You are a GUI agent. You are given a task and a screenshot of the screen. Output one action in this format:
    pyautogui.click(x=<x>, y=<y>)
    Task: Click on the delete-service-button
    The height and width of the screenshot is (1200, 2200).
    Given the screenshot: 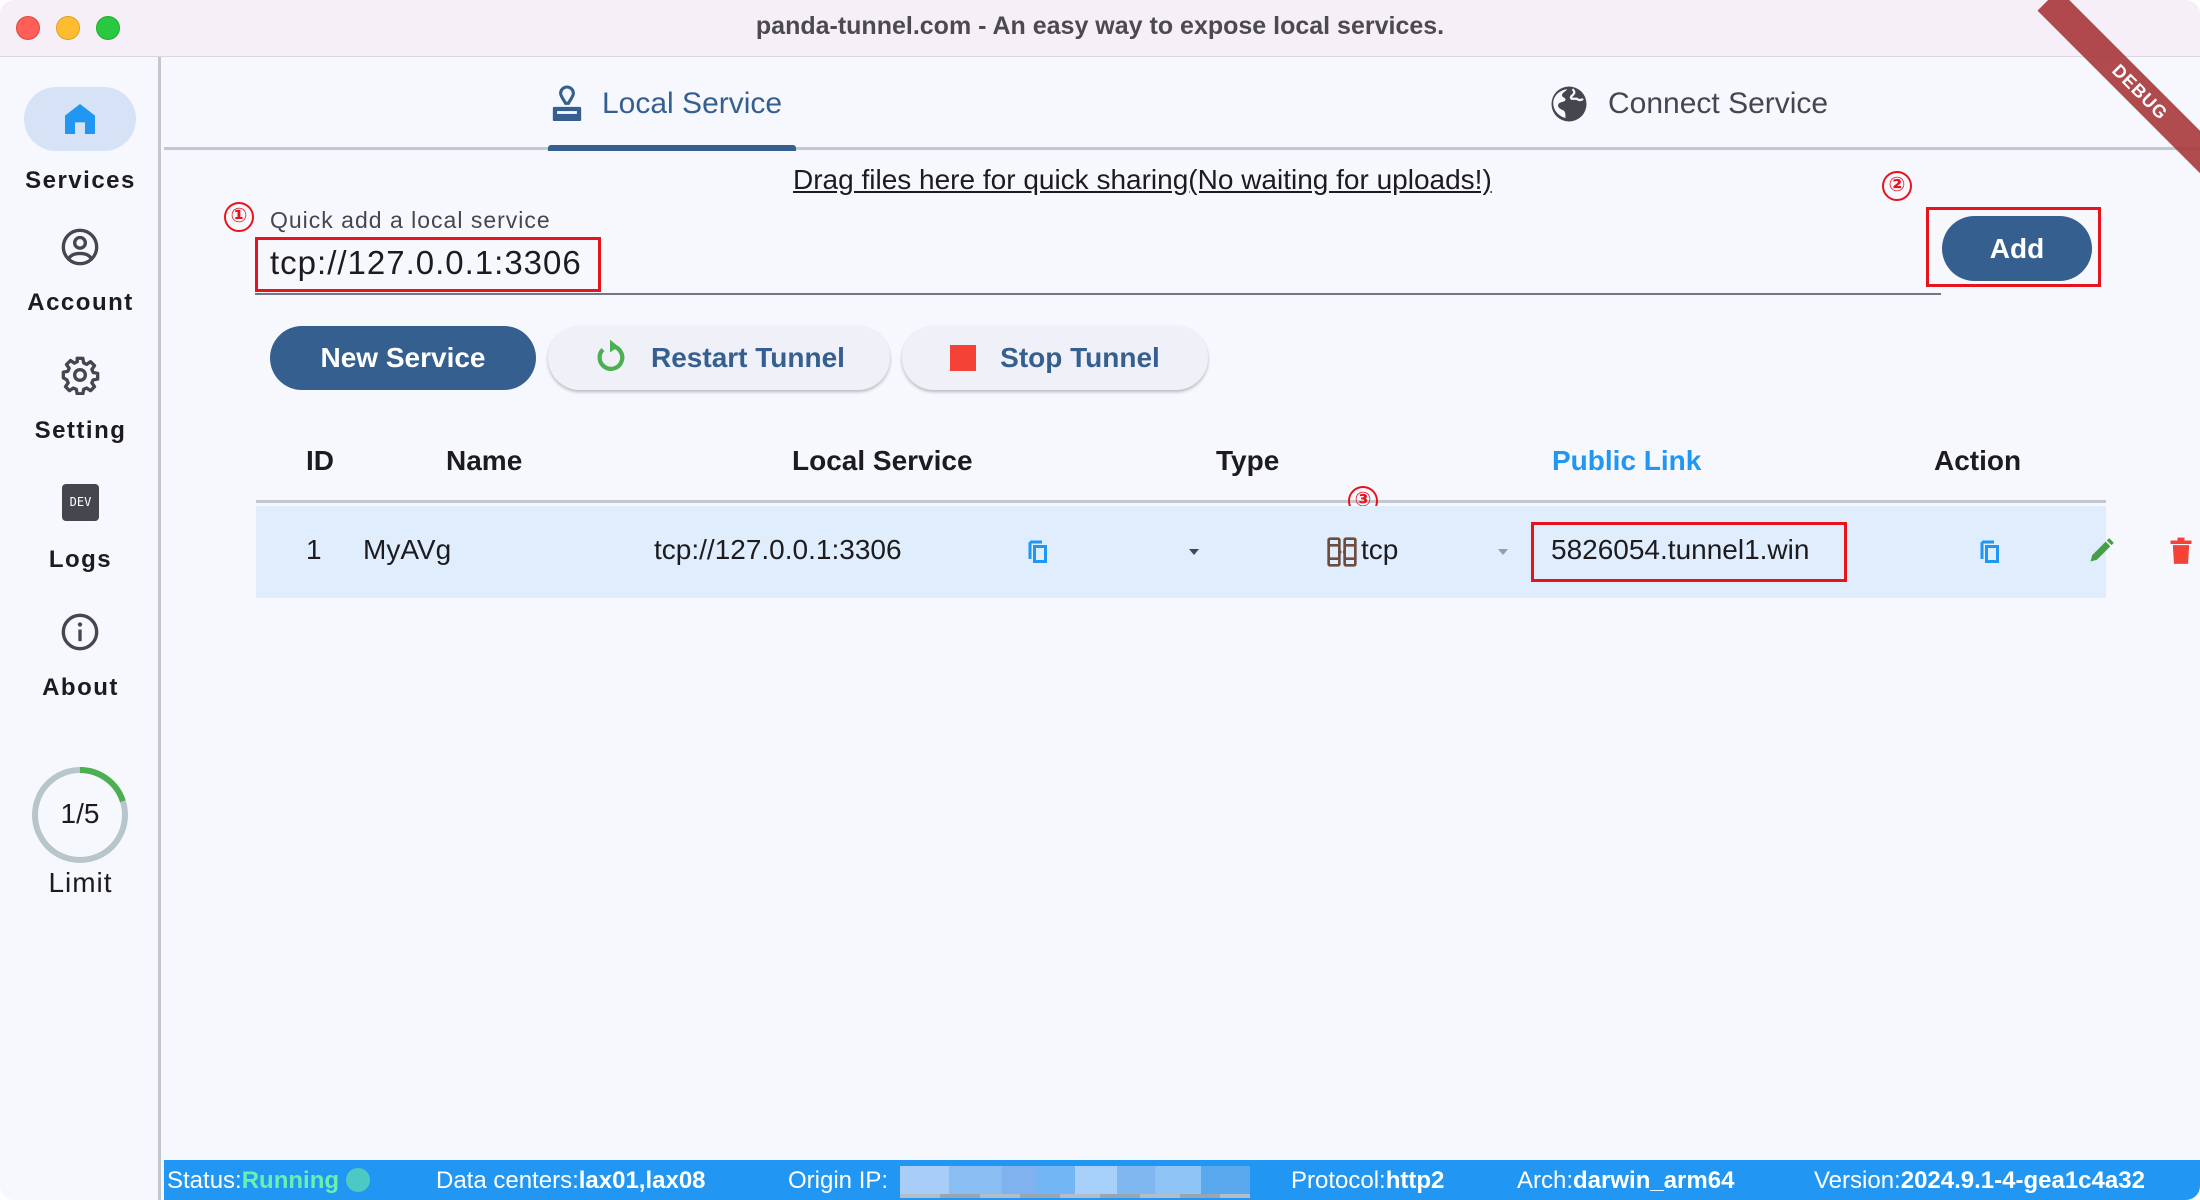 What is the action you would take?
    pyautogui.click(x=2181, y=551)
    